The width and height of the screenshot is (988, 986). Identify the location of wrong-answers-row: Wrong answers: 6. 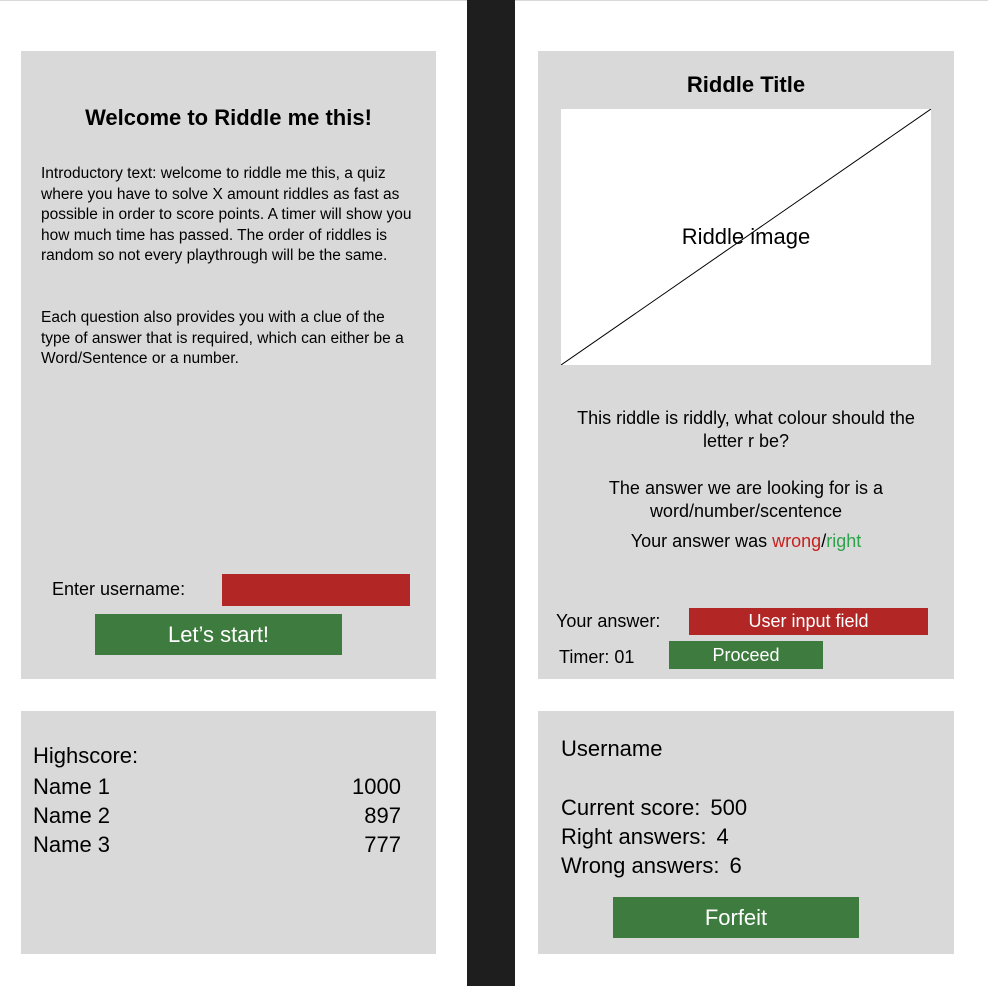
(654, 865).